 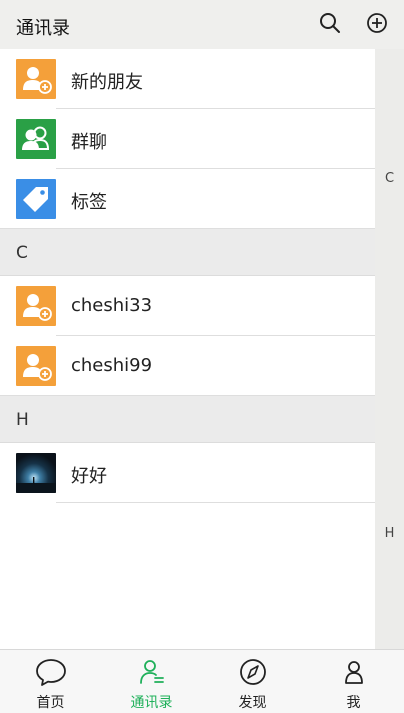 What do you see at coordinates (89, 476) in the screenshot?
I see `contact-name: 好好` at bounding box center [89, 476].